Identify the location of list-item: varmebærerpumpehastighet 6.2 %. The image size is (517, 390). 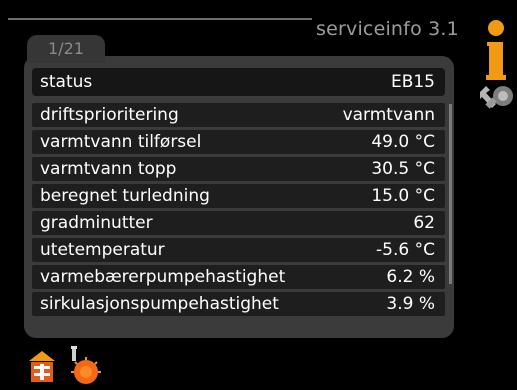
(238, 277).